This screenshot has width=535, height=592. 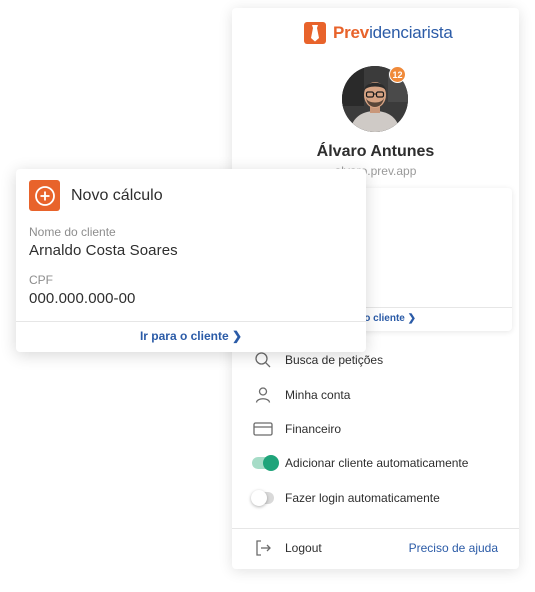 What do you see at coordinates (103, 250) in the screenshot?
I see `client-name-value: Arnaldo Costa Soares` at bounding box center [103, 250].